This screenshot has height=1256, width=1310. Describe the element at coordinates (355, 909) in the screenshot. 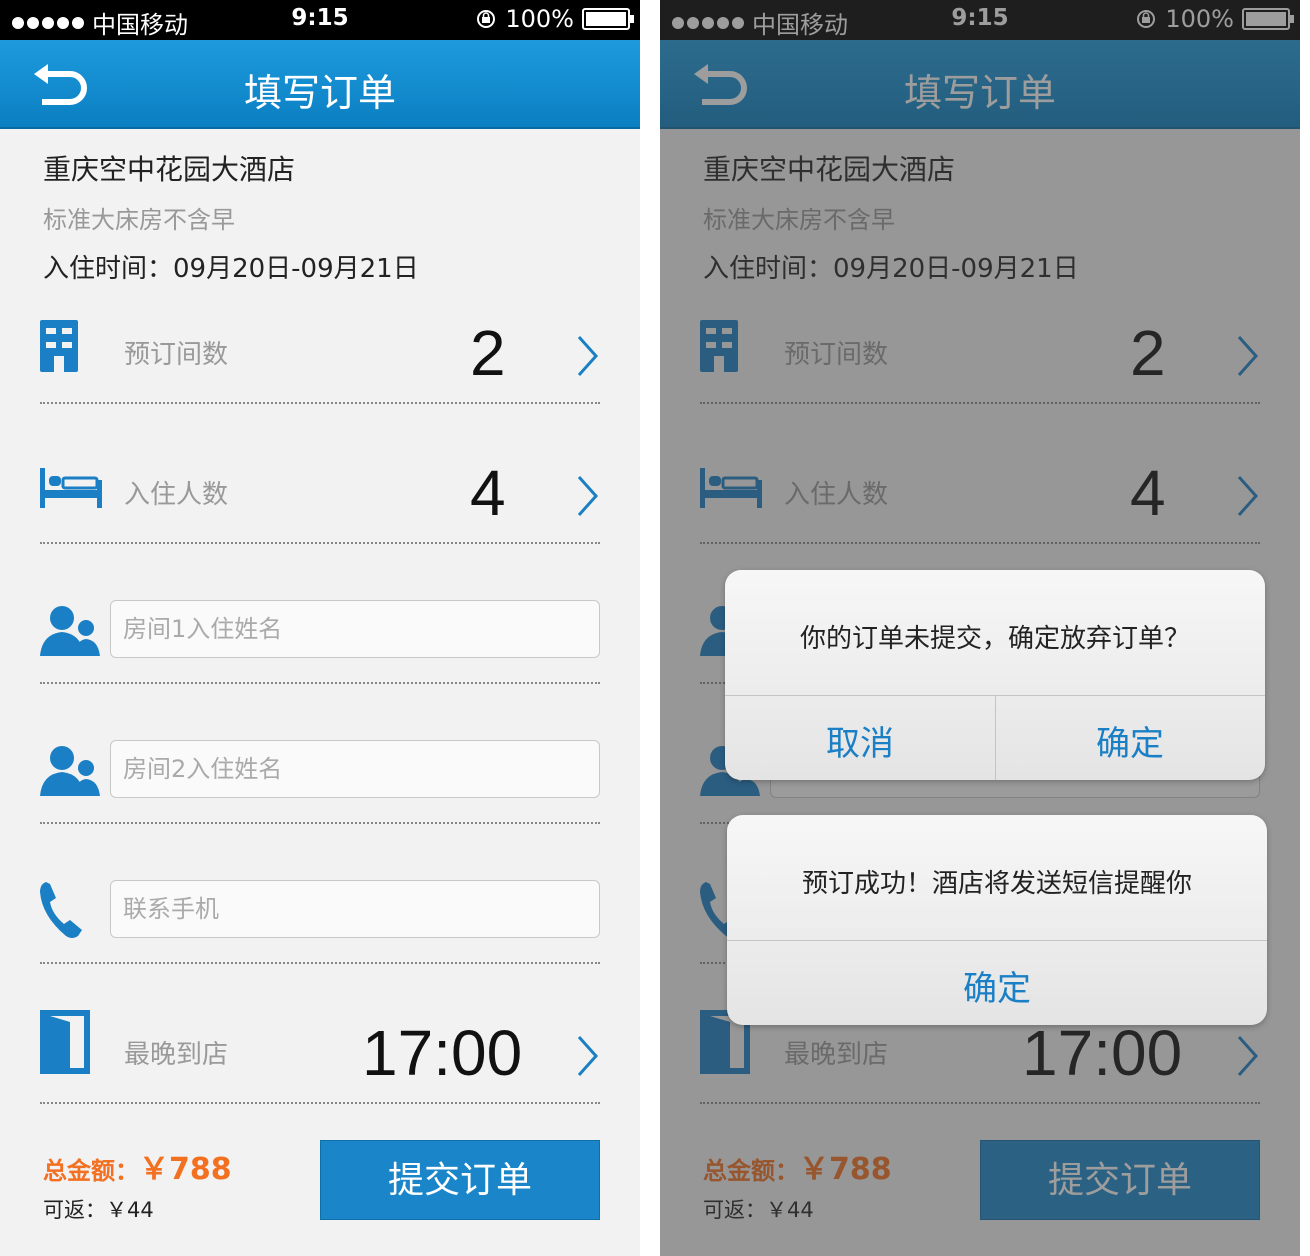

I see `phone-input: 联系手机` at that location.